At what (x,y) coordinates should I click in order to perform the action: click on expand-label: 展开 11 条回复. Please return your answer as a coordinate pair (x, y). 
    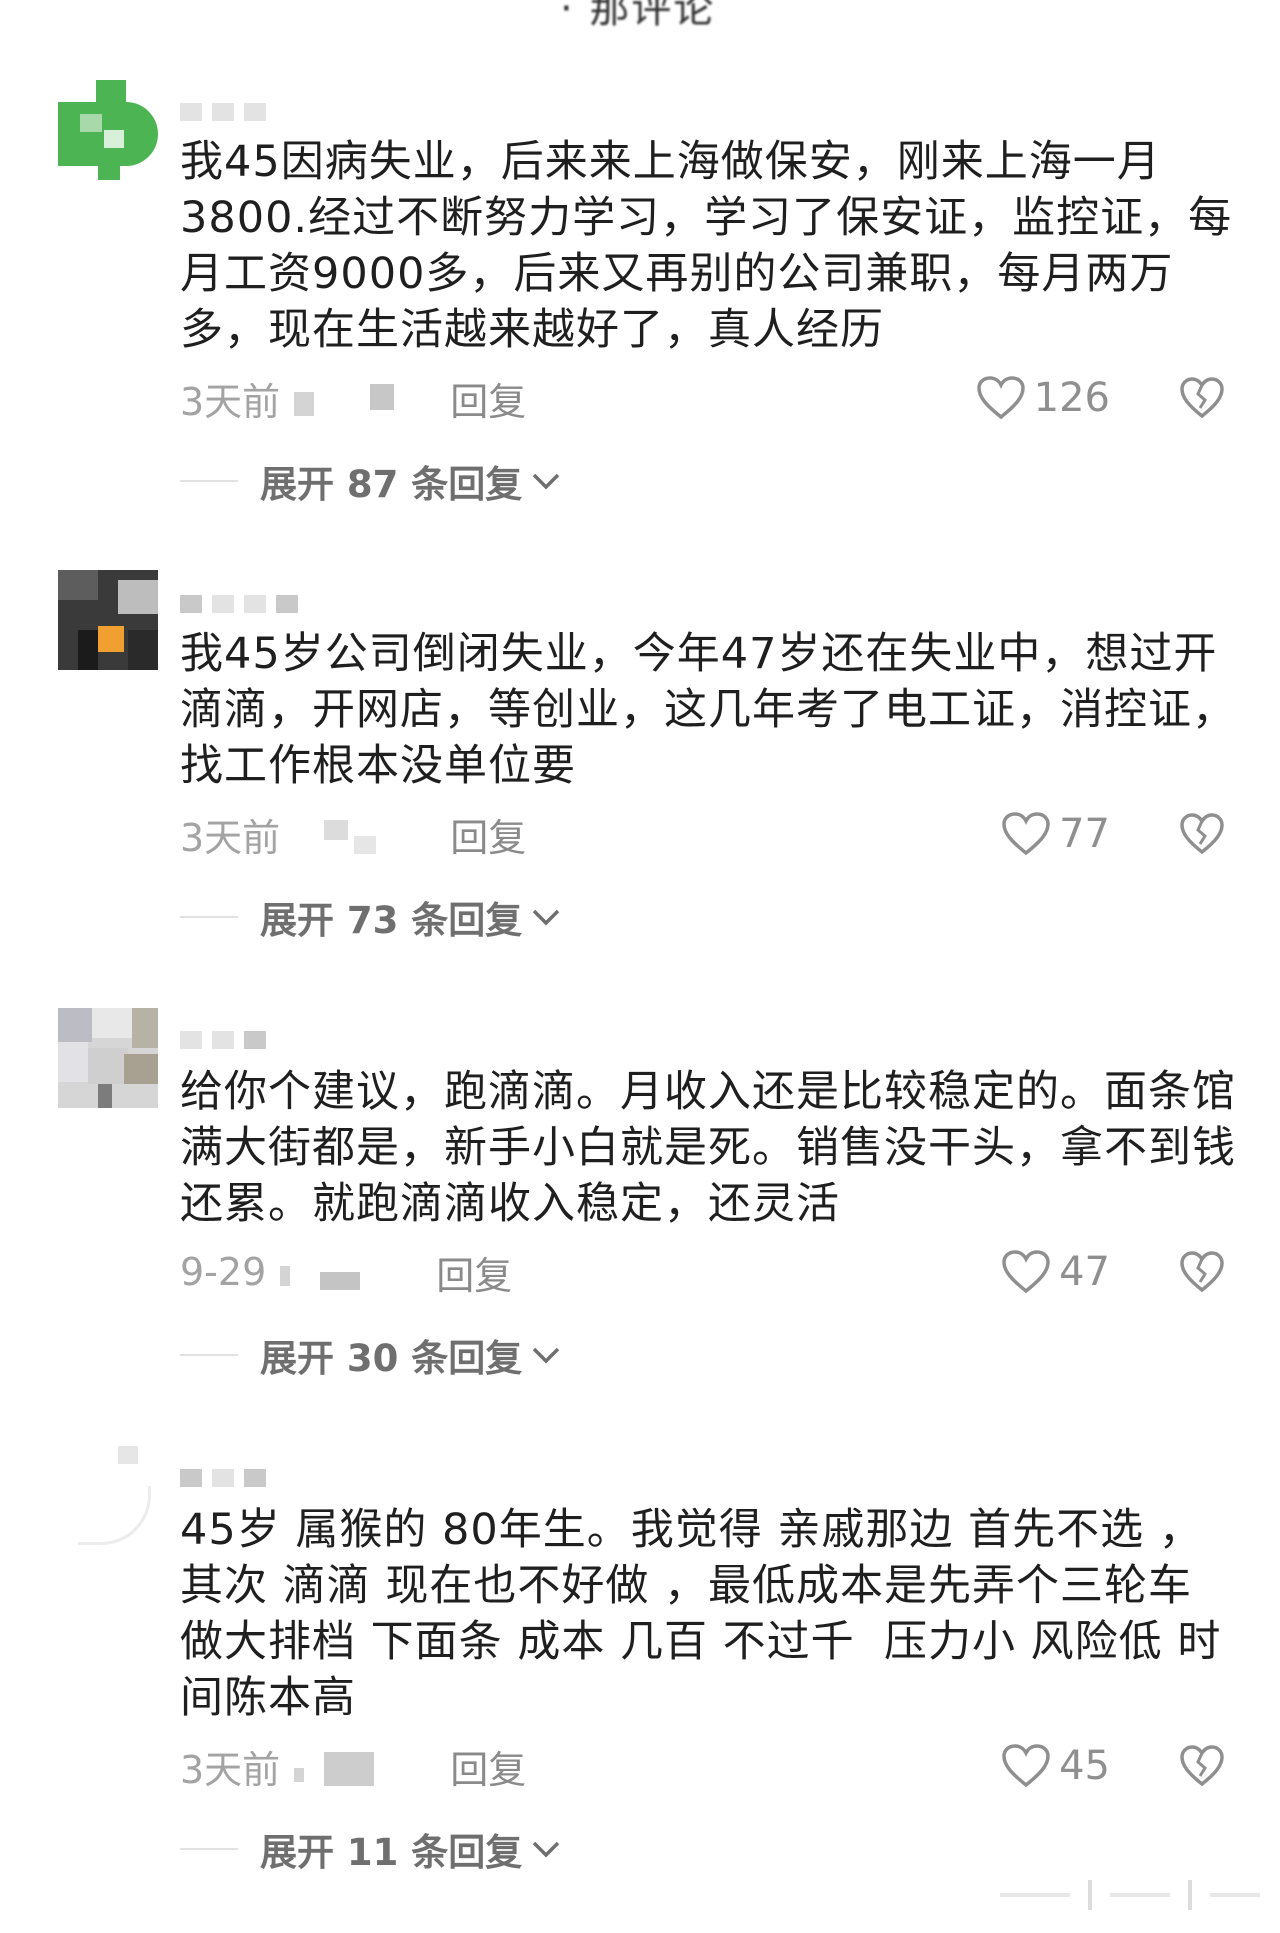
    Looking at the image, I should click on (391, 1852).